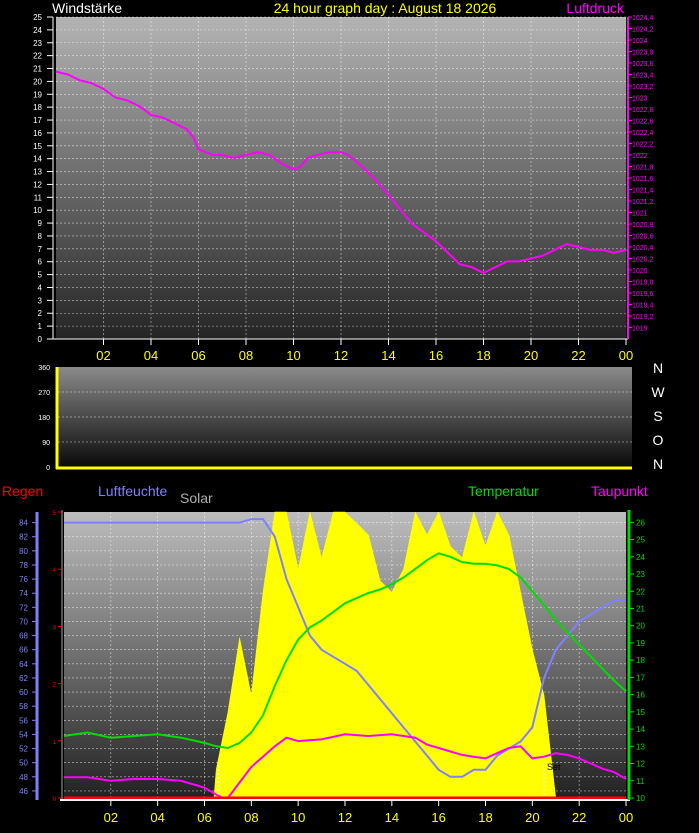 This screenshot has width=699, height=833. I want to click on tick-label-y-left: 16, so click(37, 133).